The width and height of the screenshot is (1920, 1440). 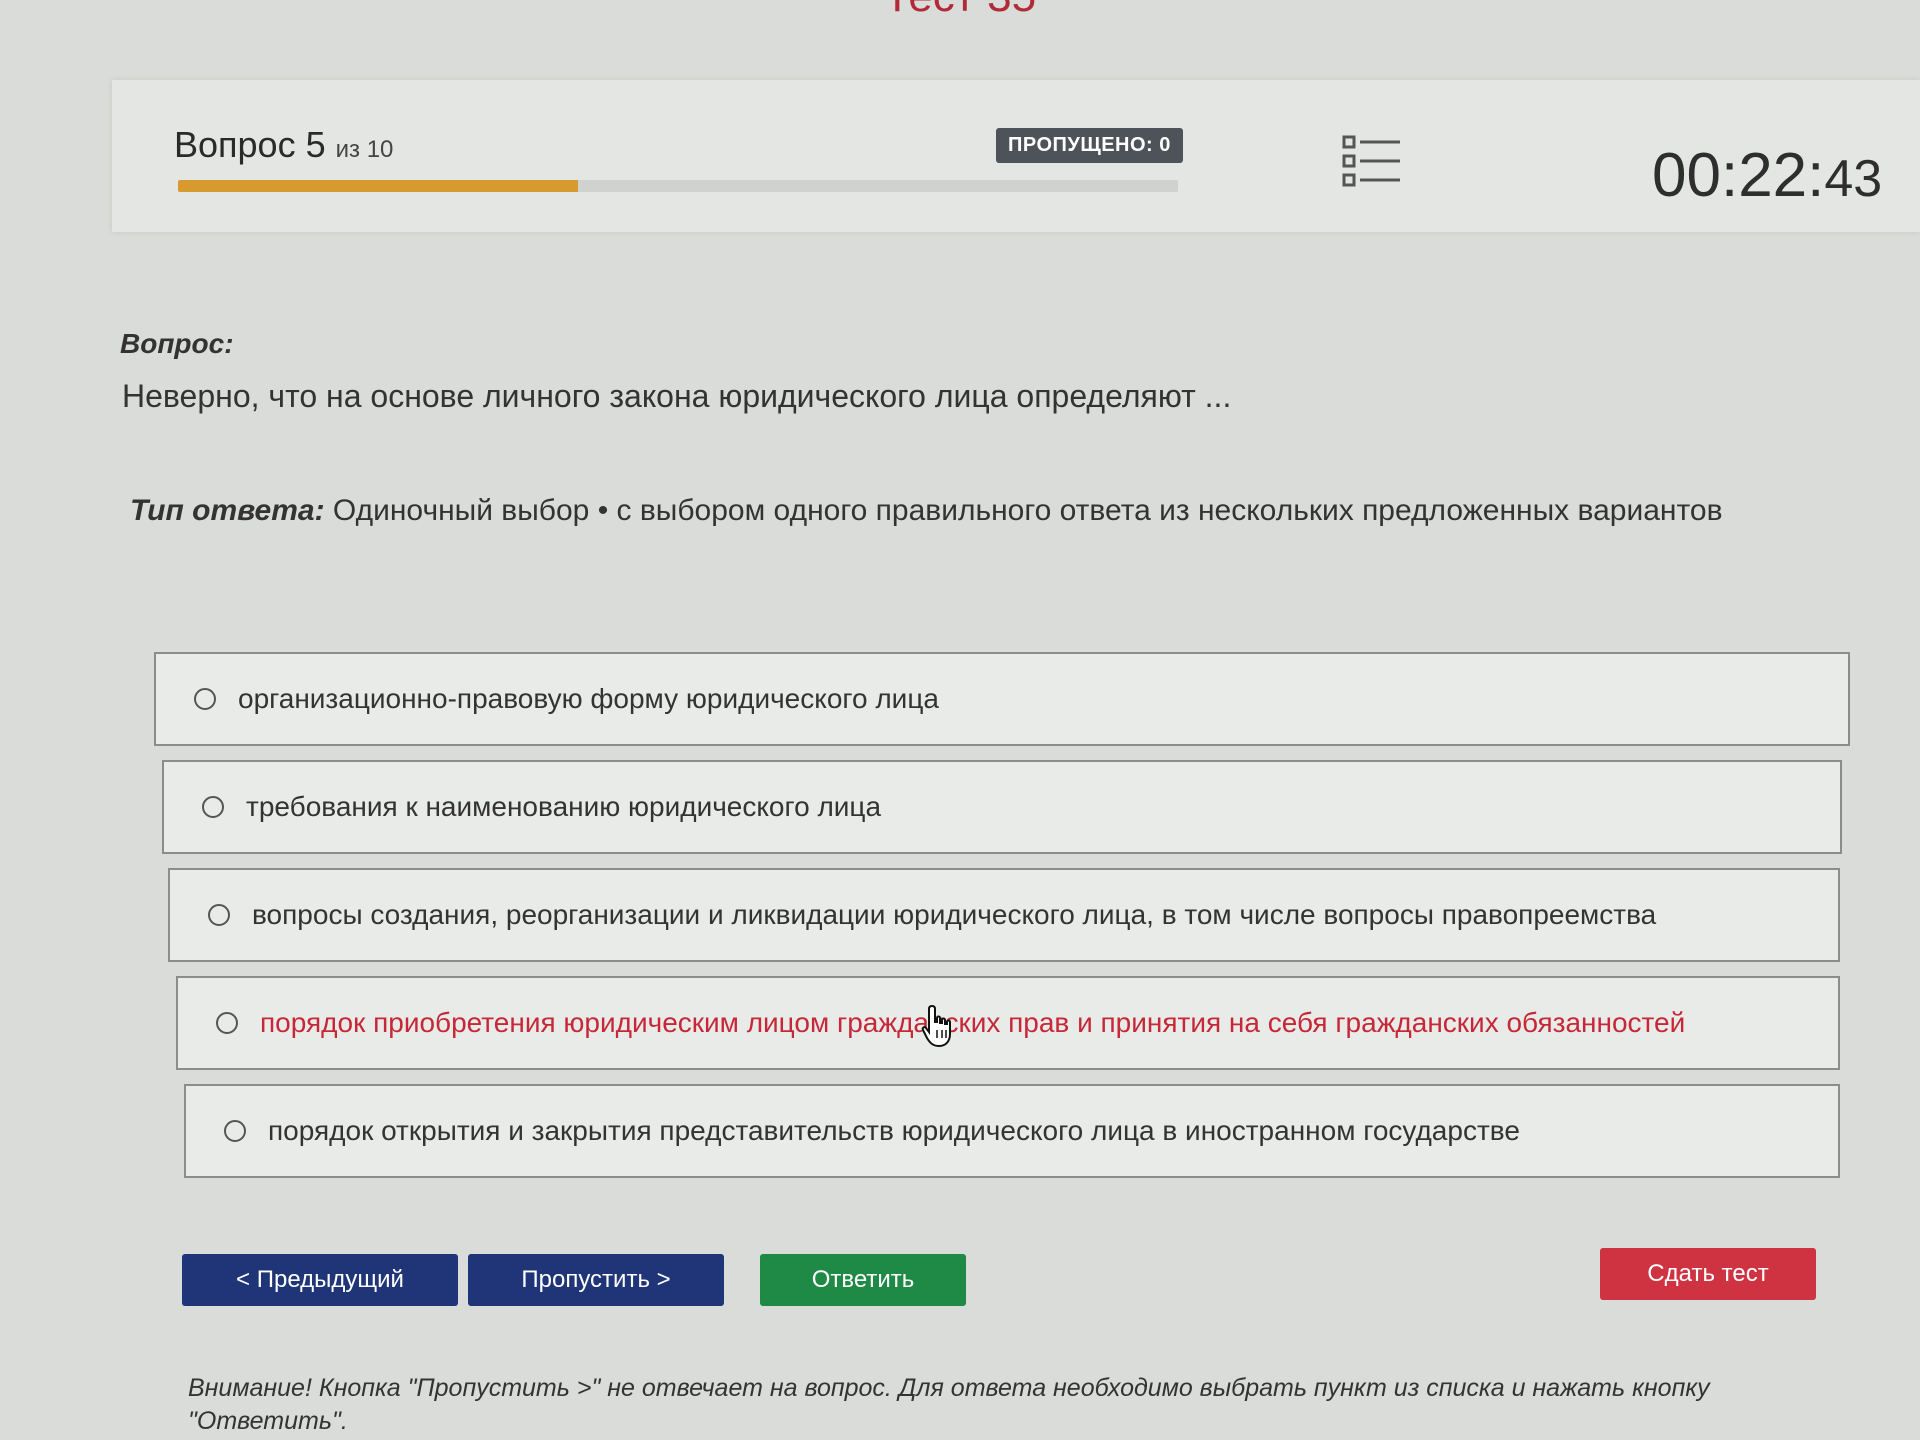 I want to click on test-header: Вопрос 5 из 10 ПРОПУЩЕНО: 0 00:22:43, so click(x=1016, y=156).